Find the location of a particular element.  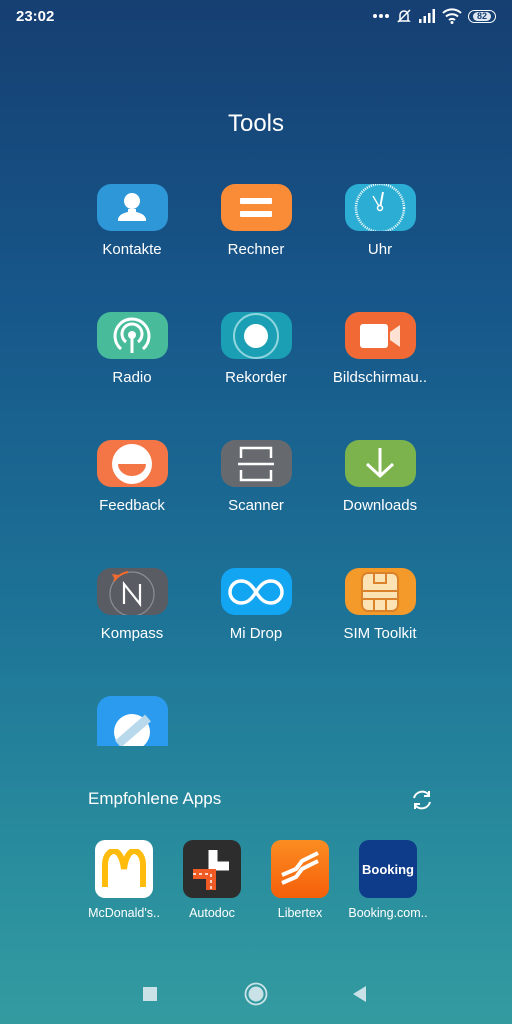

browser-icon is located at coordinates (132, 721).